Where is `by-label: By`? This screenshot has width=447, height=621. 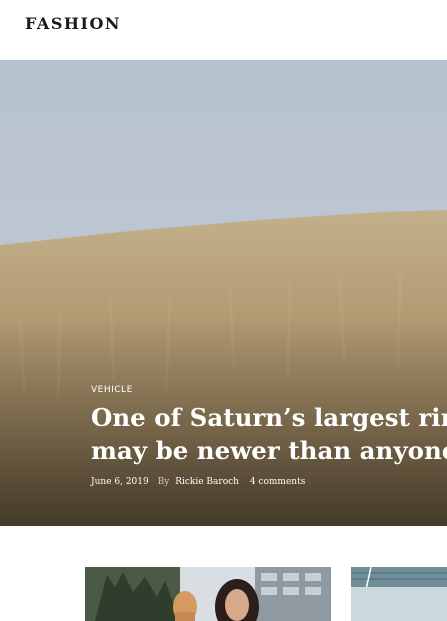 by-label: By is located at coordinates (163, 482).